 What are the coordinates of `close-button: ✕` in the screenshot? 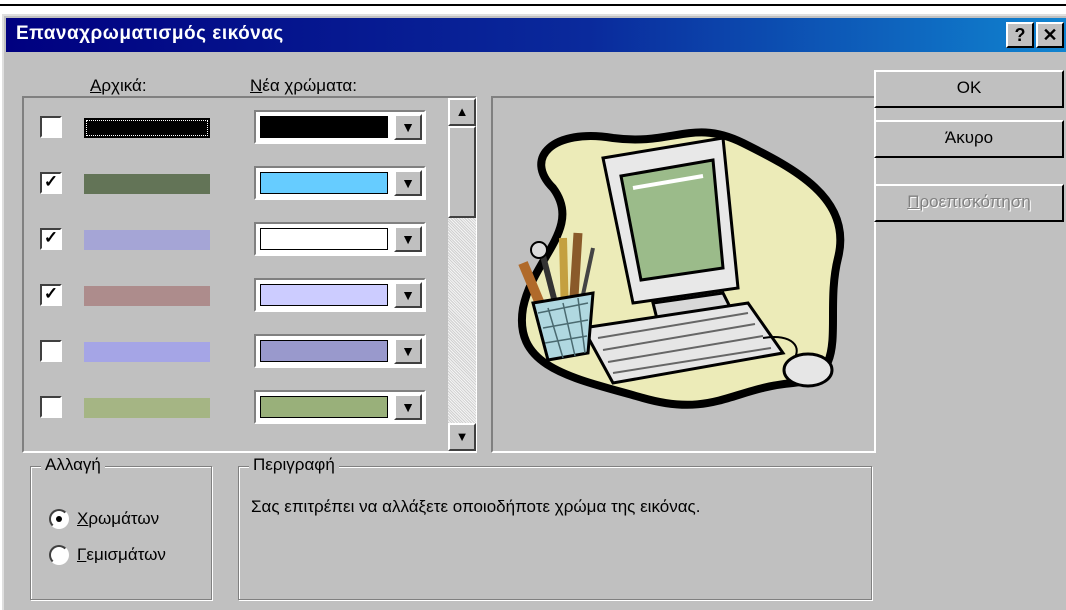 It's located at (1050, 35).